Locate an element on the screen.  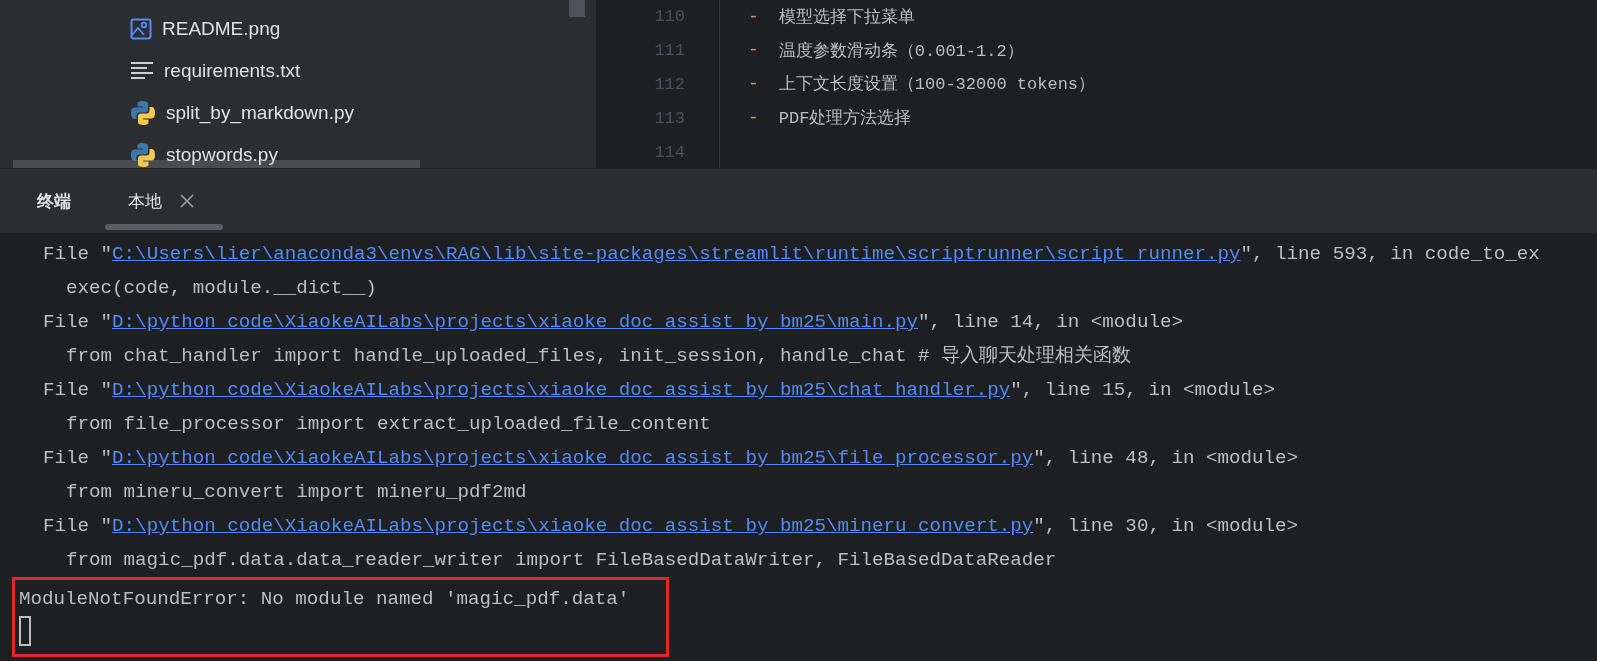
code-text: 上下文长度设置（100-32000 tokens） is located at coordinates (937, 84).